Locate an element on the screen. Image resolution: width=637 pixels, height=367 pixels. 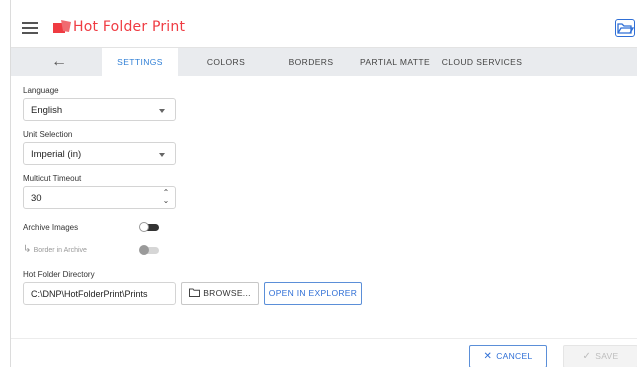
folder-icon is located at coordinates (195, 292).